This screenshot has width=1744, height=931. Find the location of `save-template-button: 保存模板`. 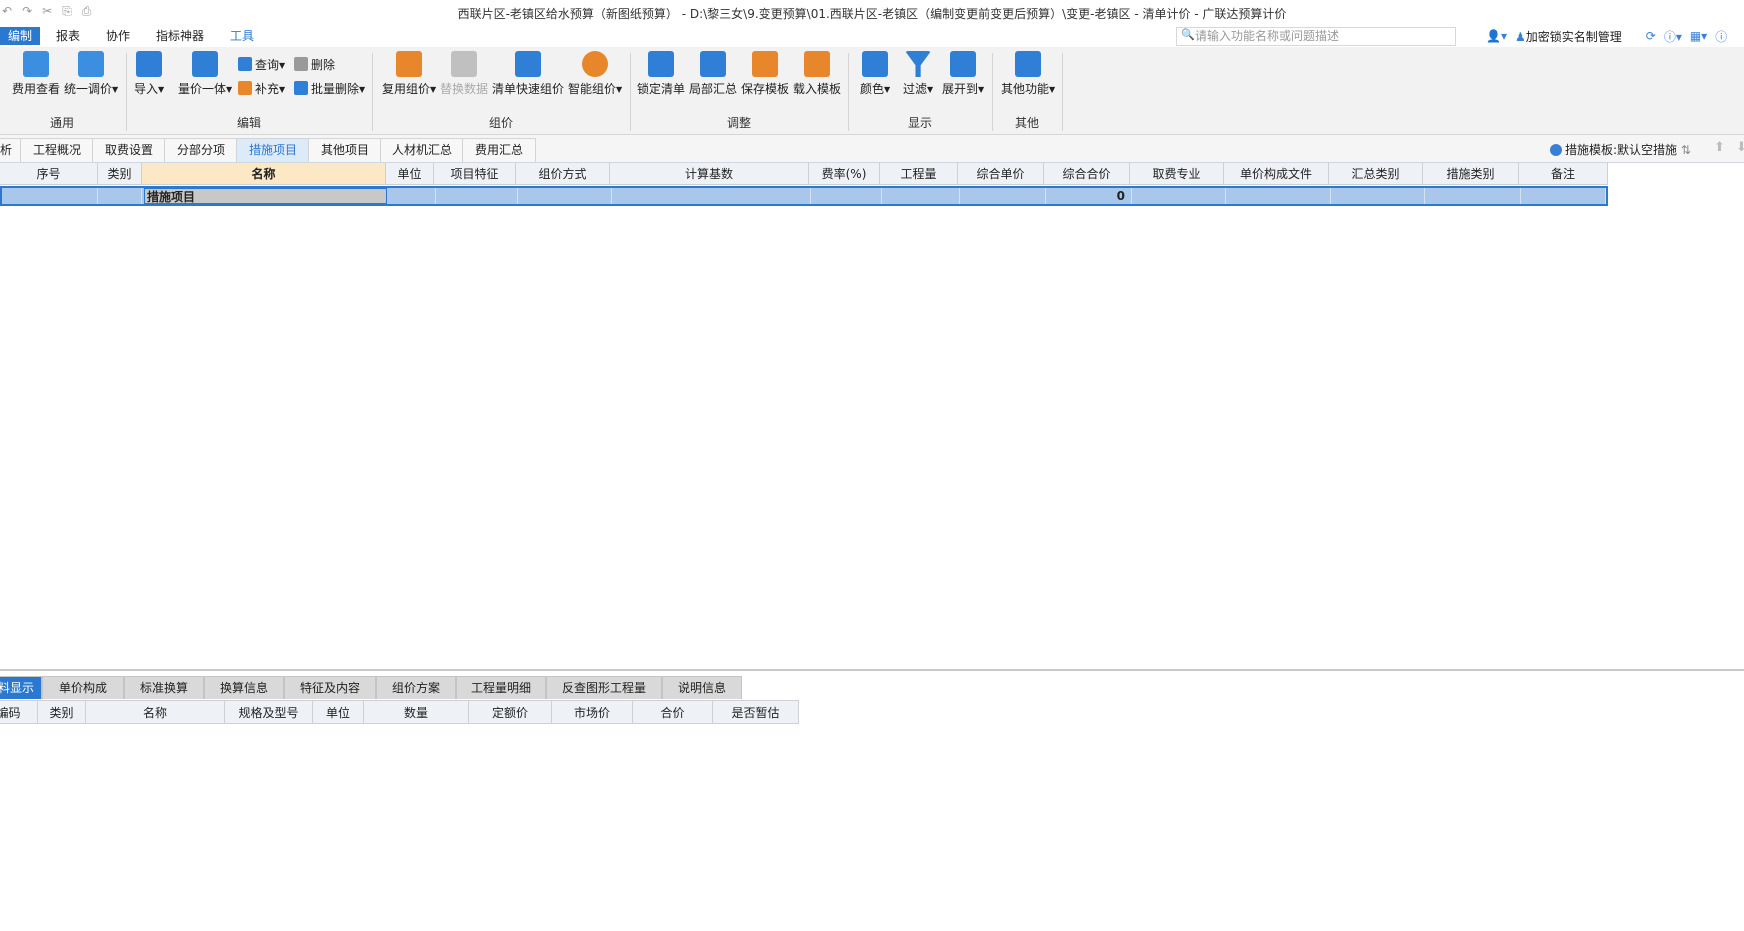

save-template-button: 保存模板 is located at coordinates (765, 74).